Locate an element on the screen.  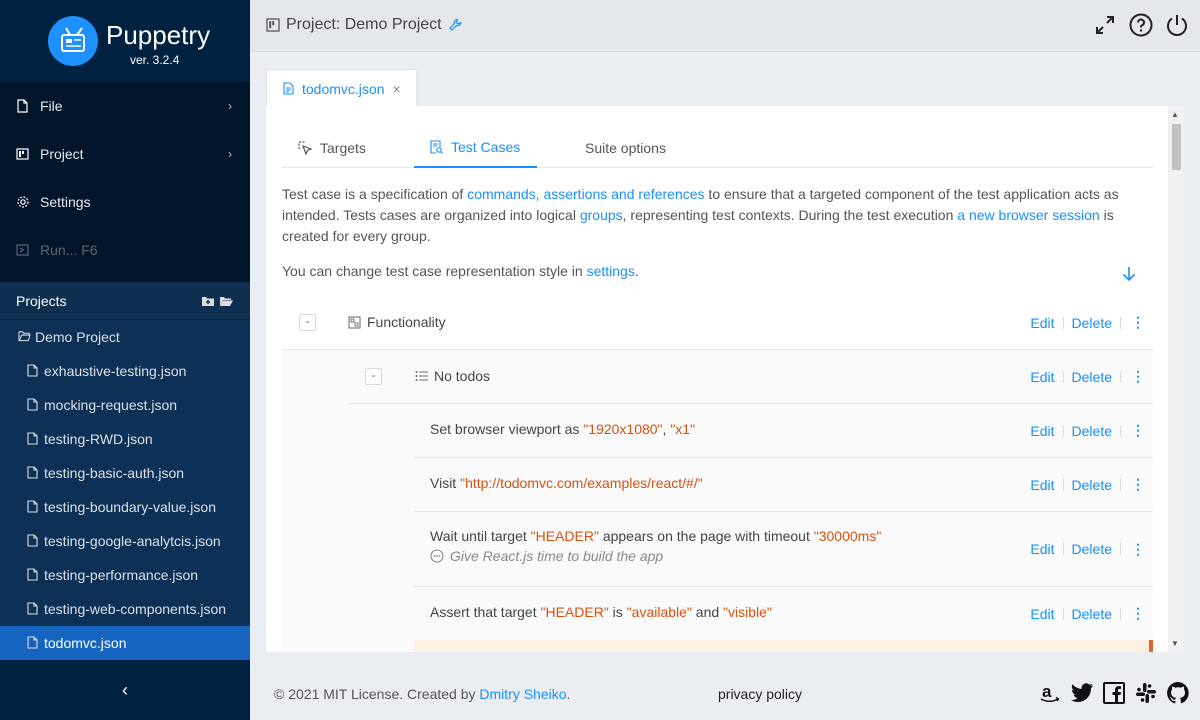
tab-targets: Targets is located at coordinates (332, 148).